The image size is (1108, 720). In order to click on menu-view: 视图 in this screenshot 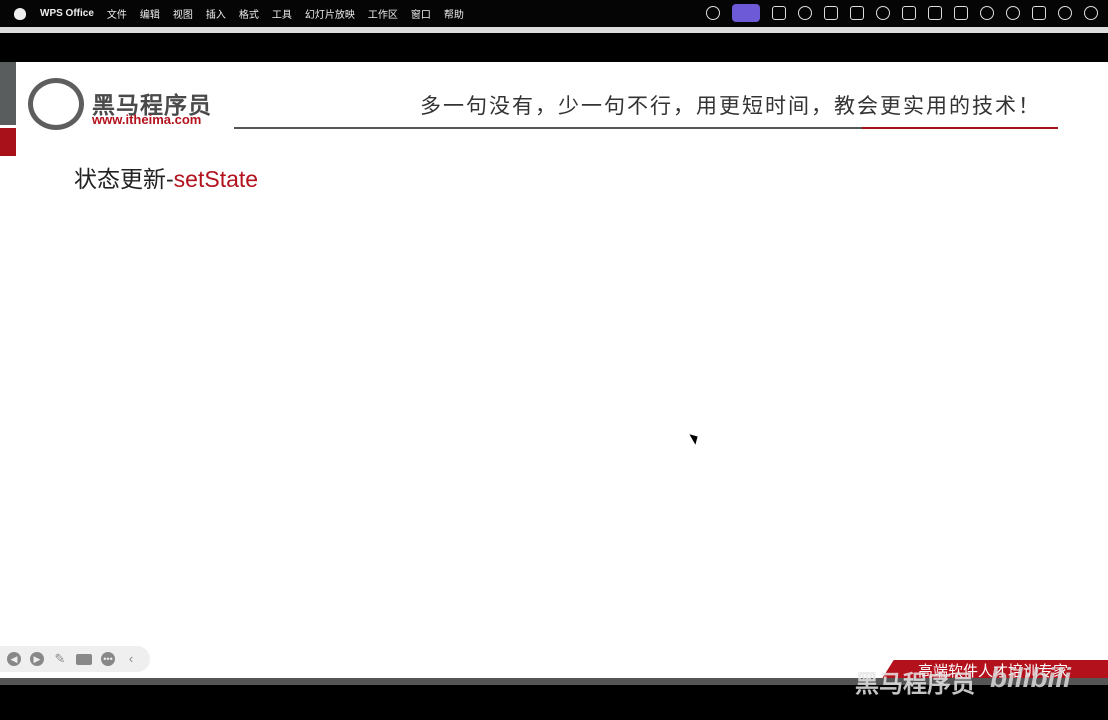, I will do `click(183, 13)`.